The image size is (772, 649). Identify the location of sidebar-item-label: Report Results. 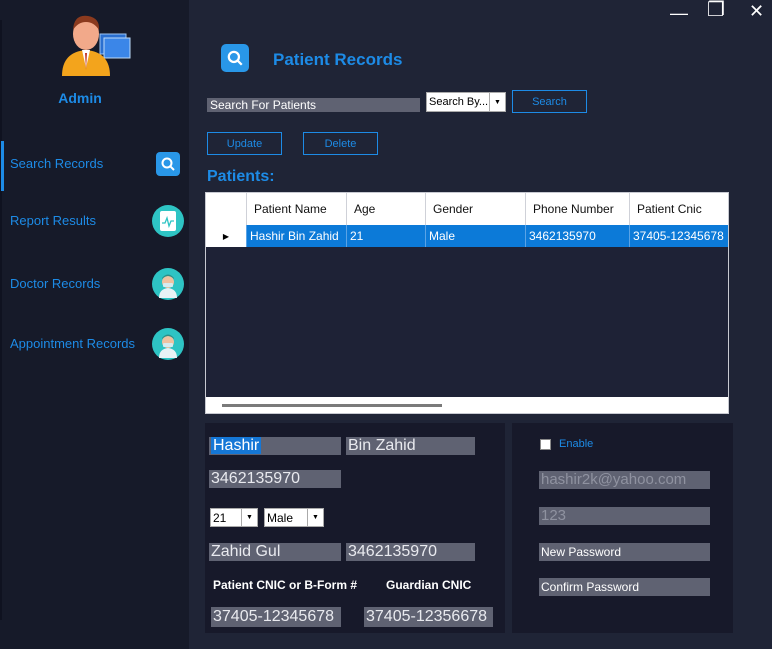
(53, 220).